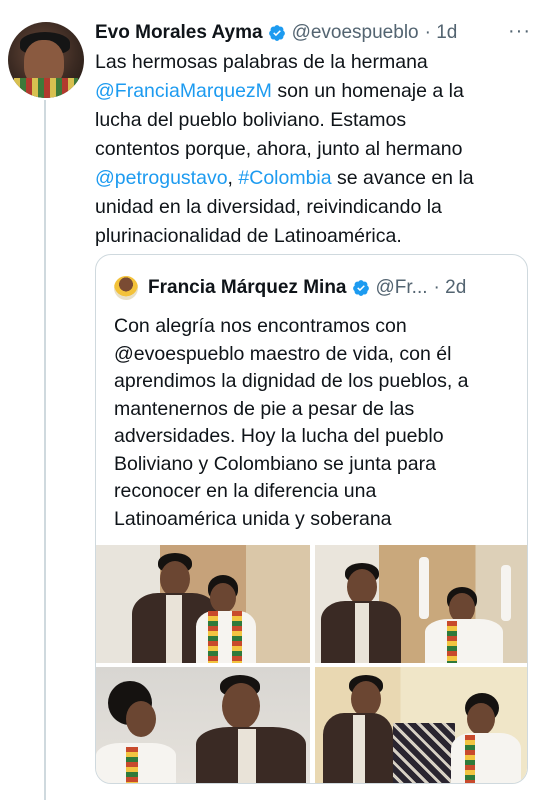 The image size is (542, 800). I want to click on tweet-text-line: @petrogustavo, #Colombia se avance en la, so click(311, 178).